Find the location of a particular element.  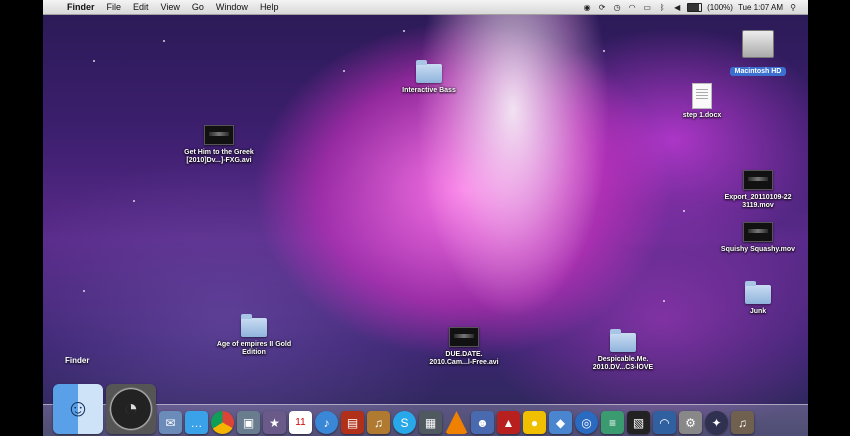

safari-icon: ◎ is located at coordinates (586, 422).